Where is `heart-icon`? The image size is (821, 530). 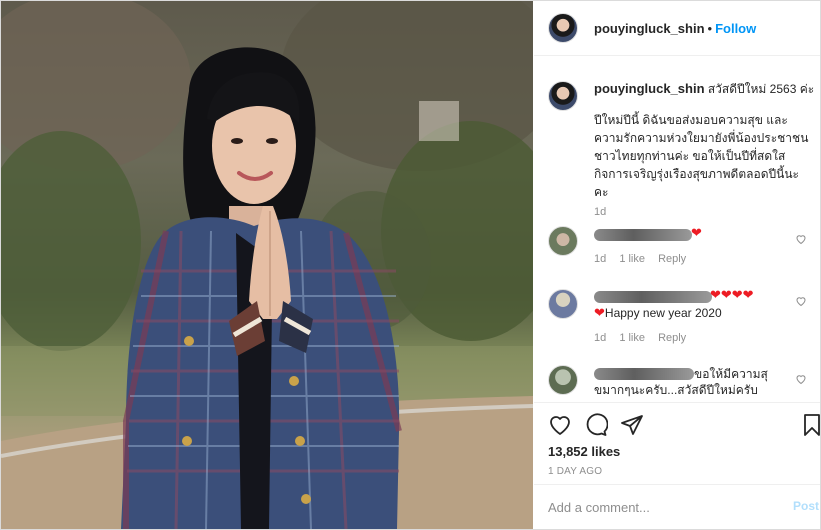
heart-icon is located at coordinates (560, 425).